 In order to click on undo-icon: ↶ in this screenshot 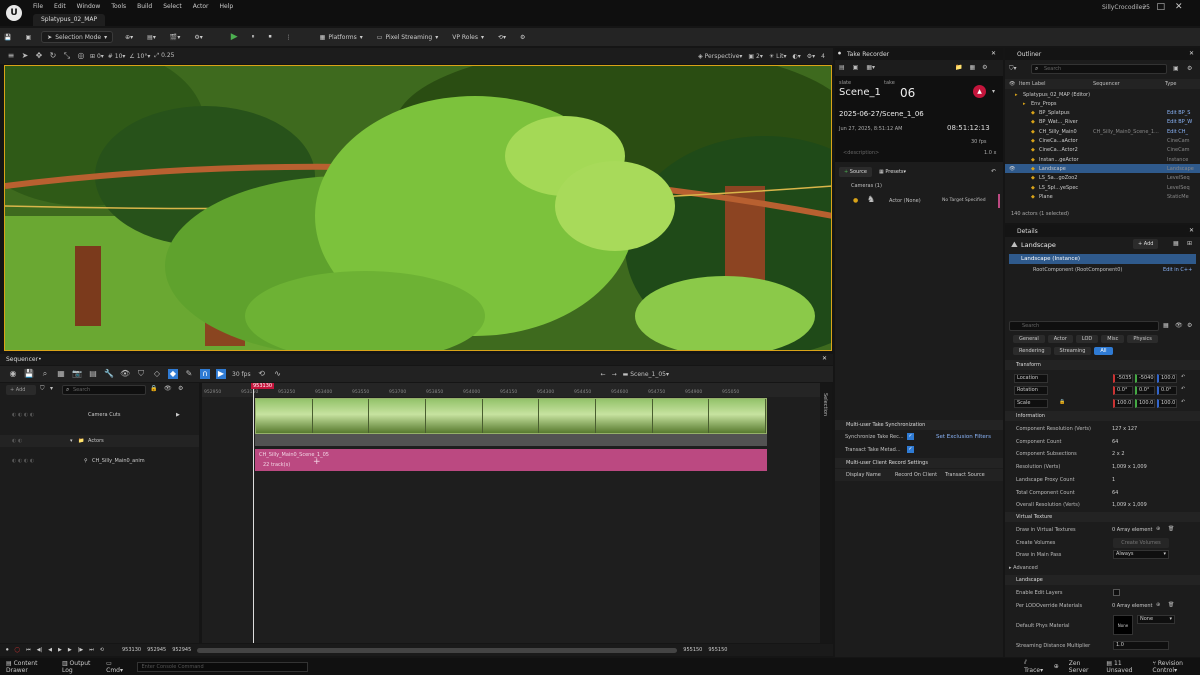, I will do `click(993, 171)`.